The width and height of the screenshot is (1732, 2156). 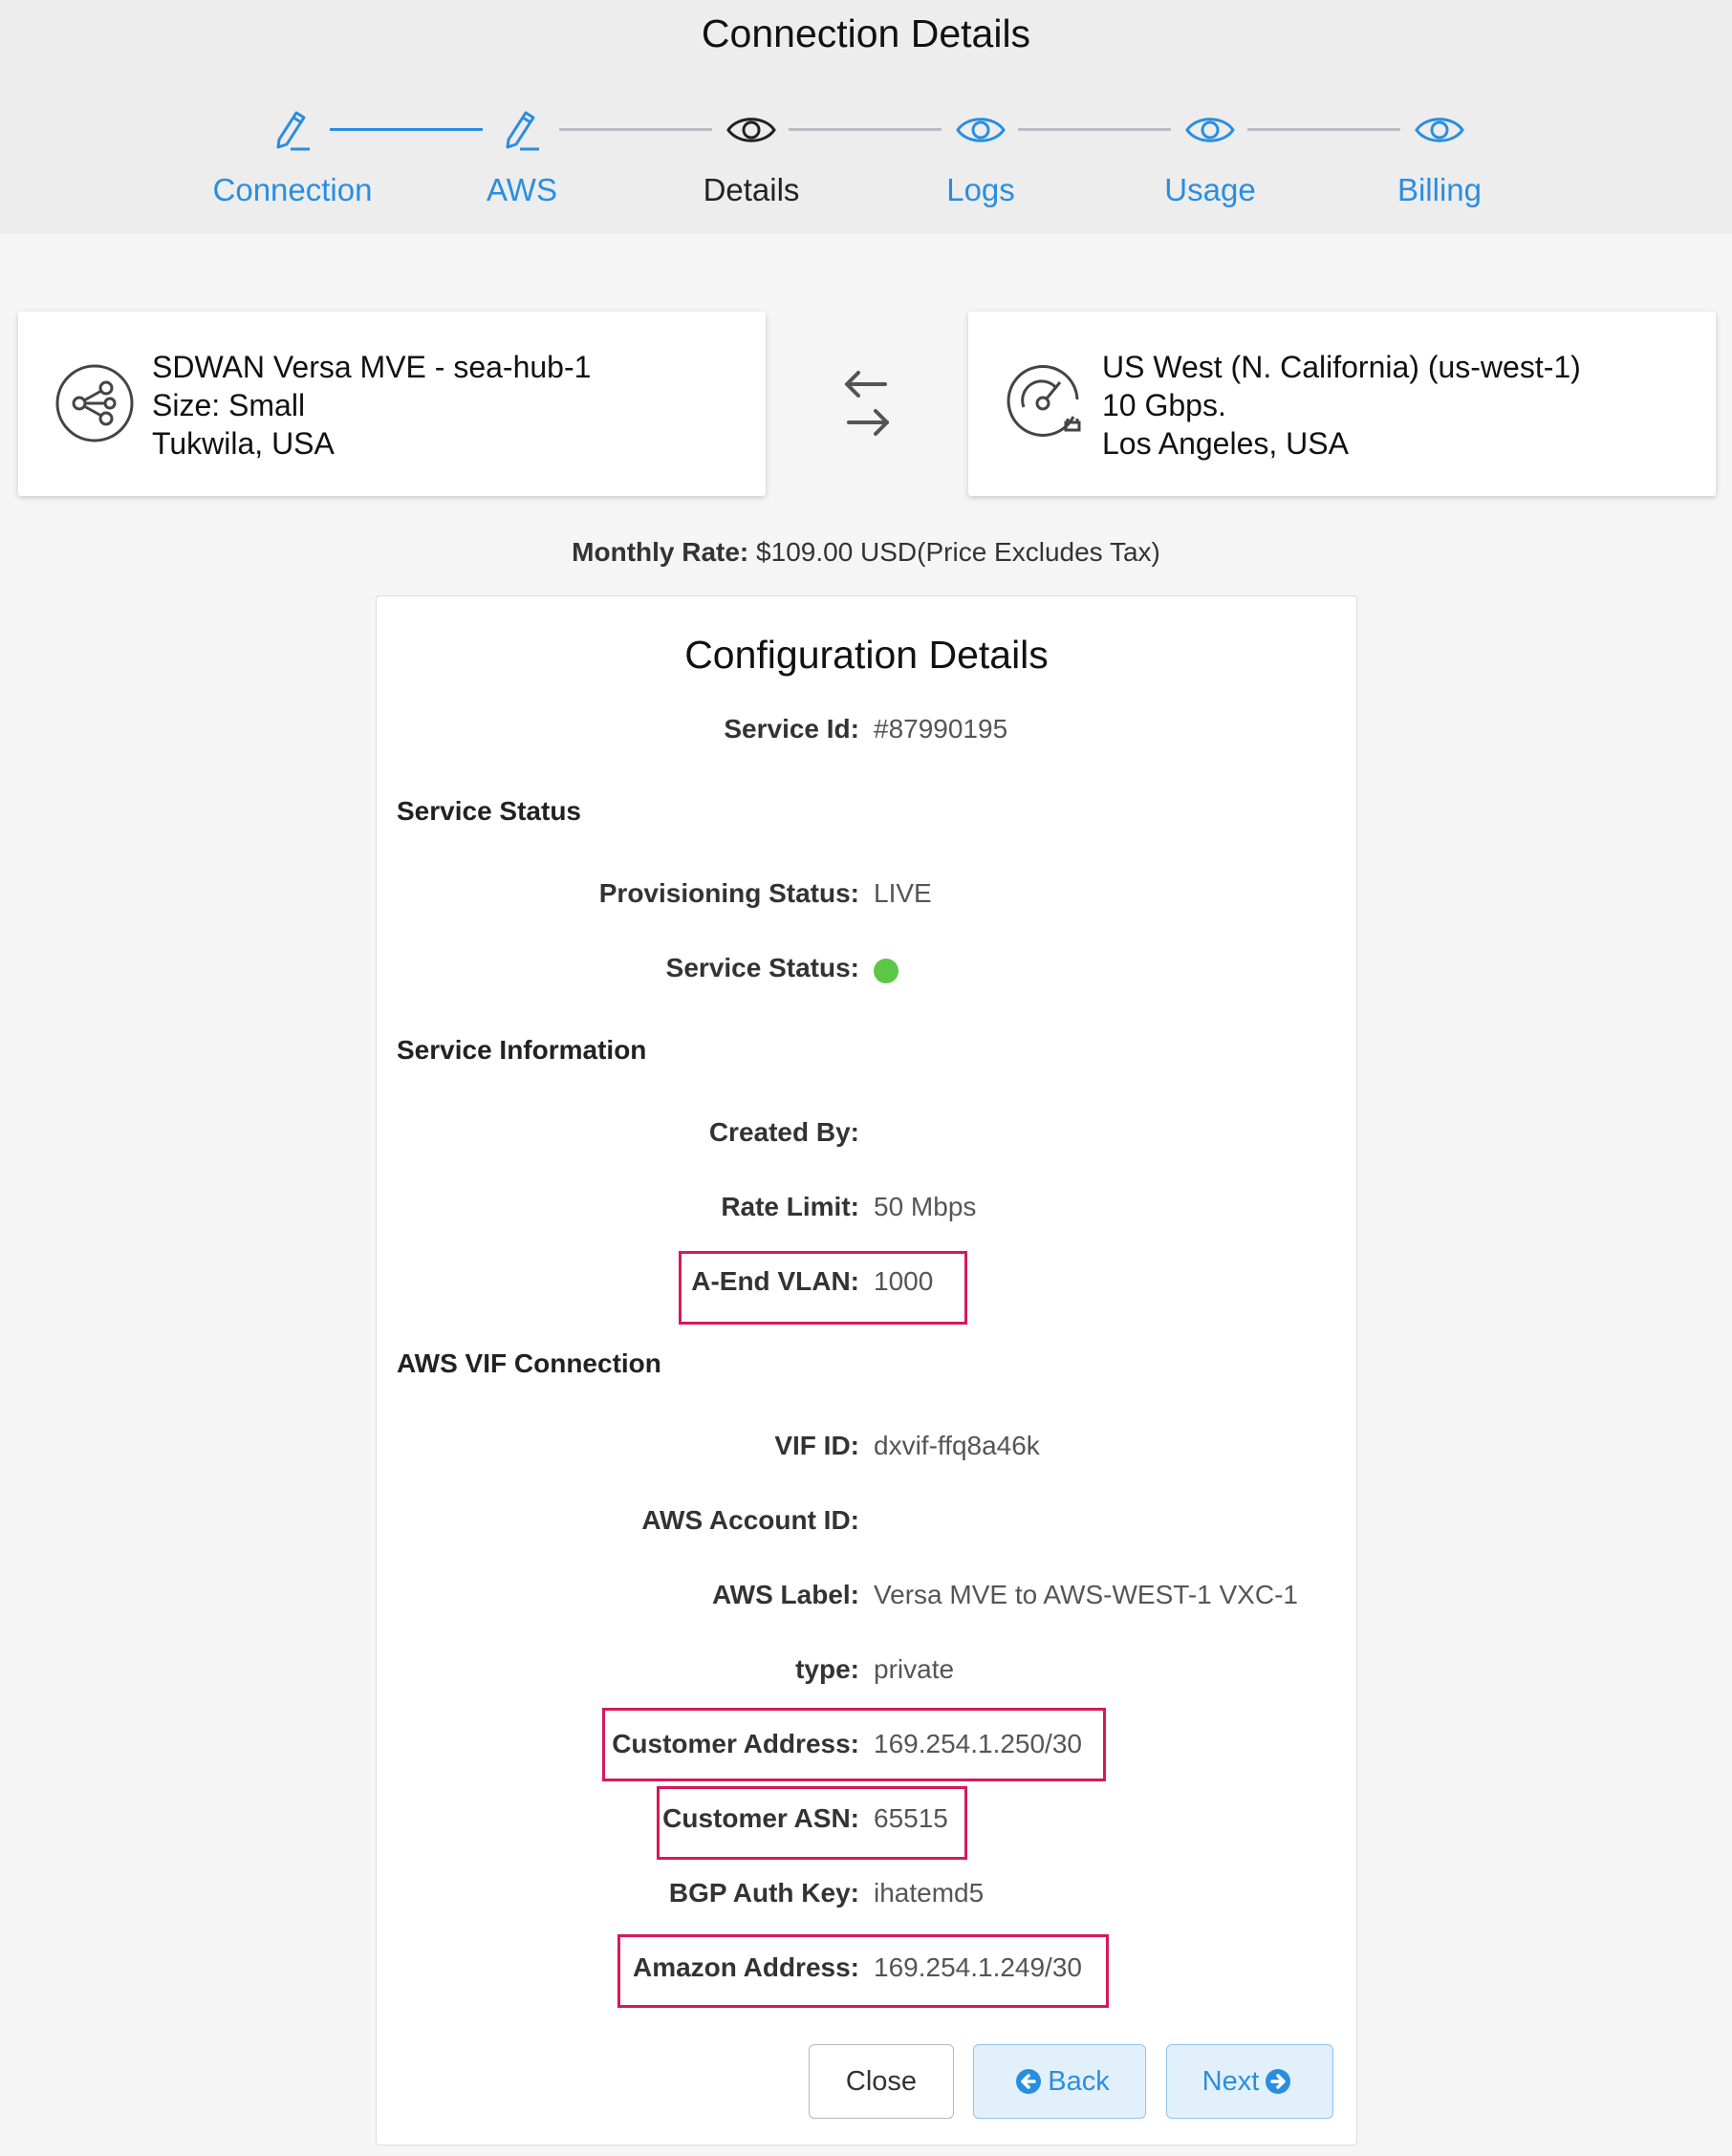 I want to click on service-id-row: Service Id: #87990195, so click(x=866, y=729).